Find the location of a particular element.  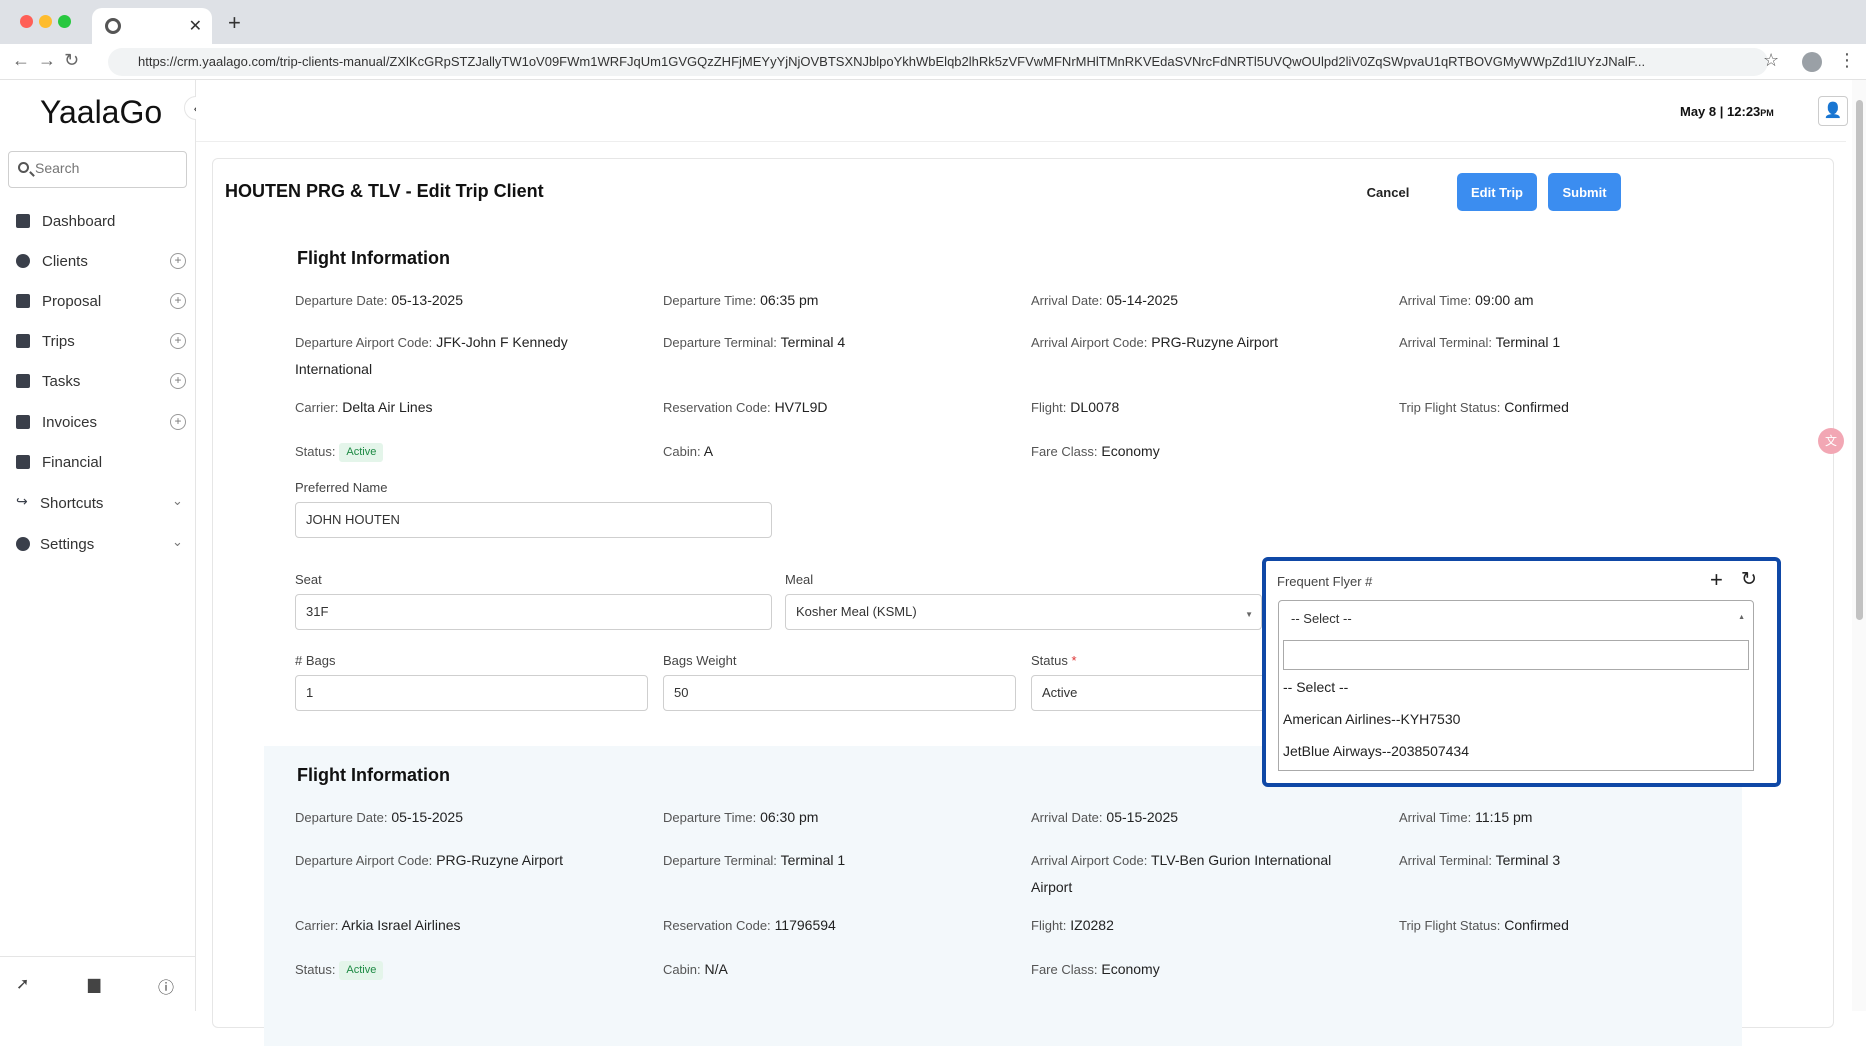

meal-select: Kosher Meal (KSML) ▼ is located at coordinates (1023, 612).